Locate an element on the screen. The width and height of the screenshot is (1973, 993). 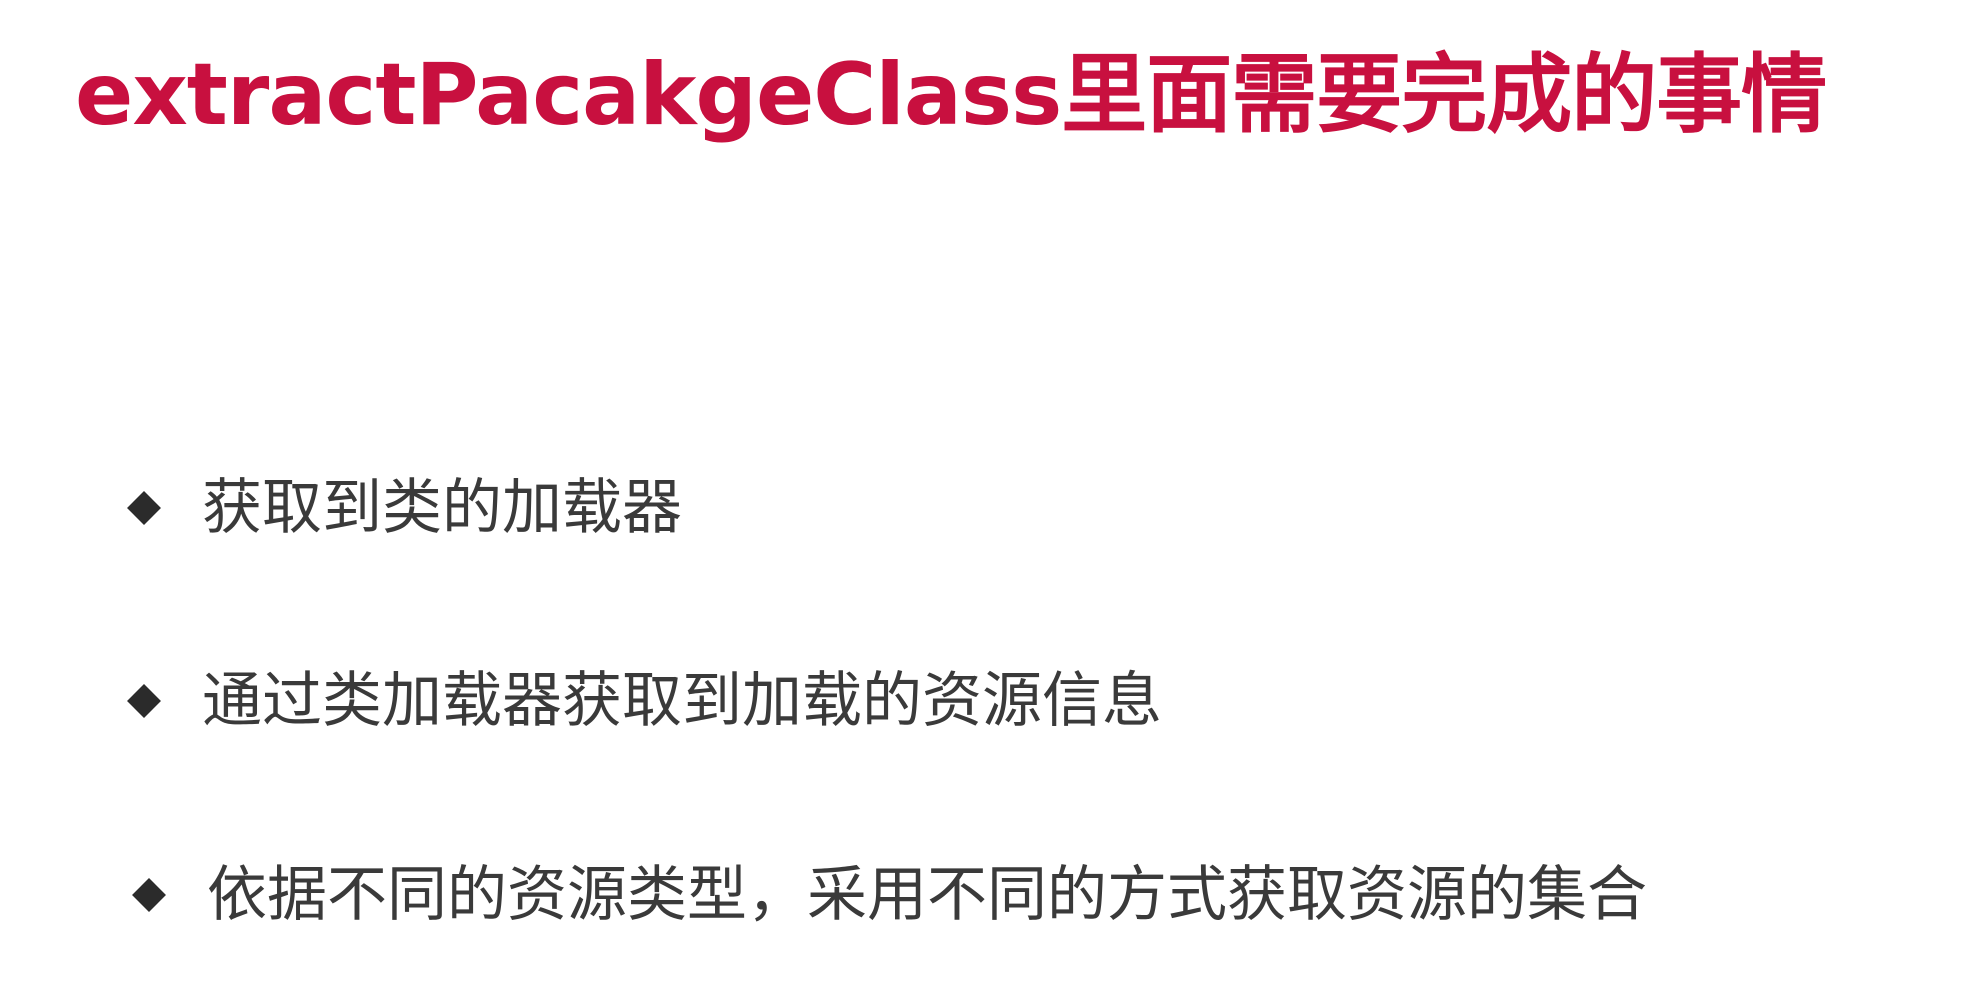
bullet-item: 获取到类的加载器 is located at coordinates (405, 508).